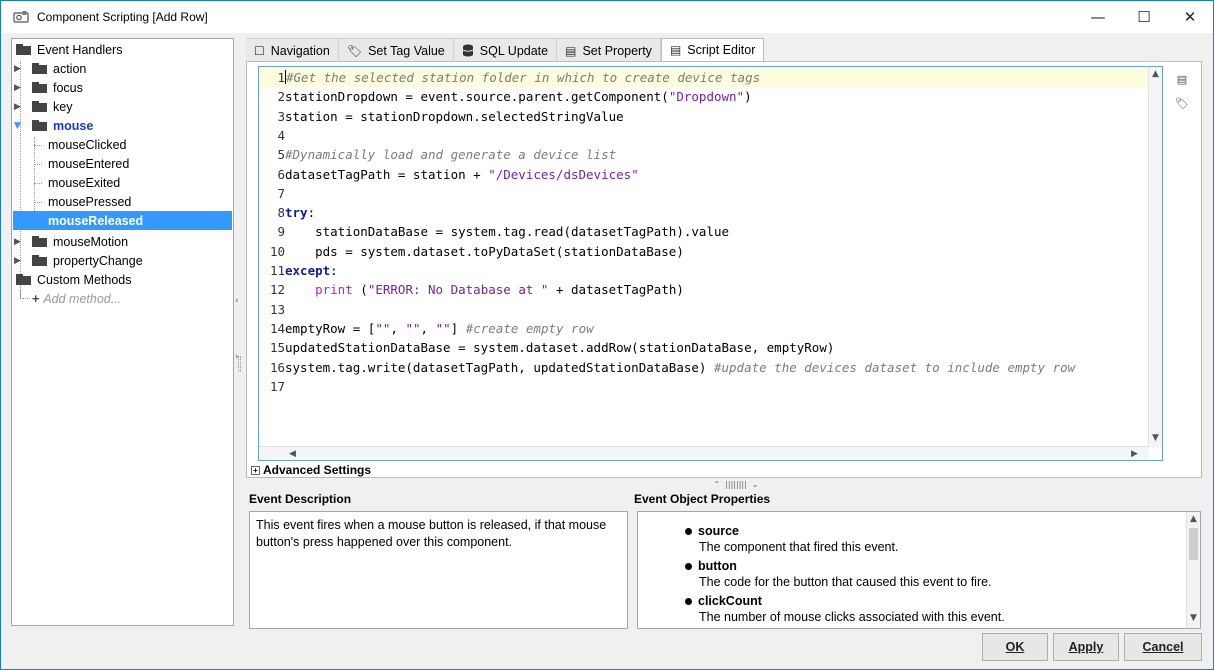 The width and height of the screenshot is (1214, 670). I want to click on code-line: 4, so click(704, 136).